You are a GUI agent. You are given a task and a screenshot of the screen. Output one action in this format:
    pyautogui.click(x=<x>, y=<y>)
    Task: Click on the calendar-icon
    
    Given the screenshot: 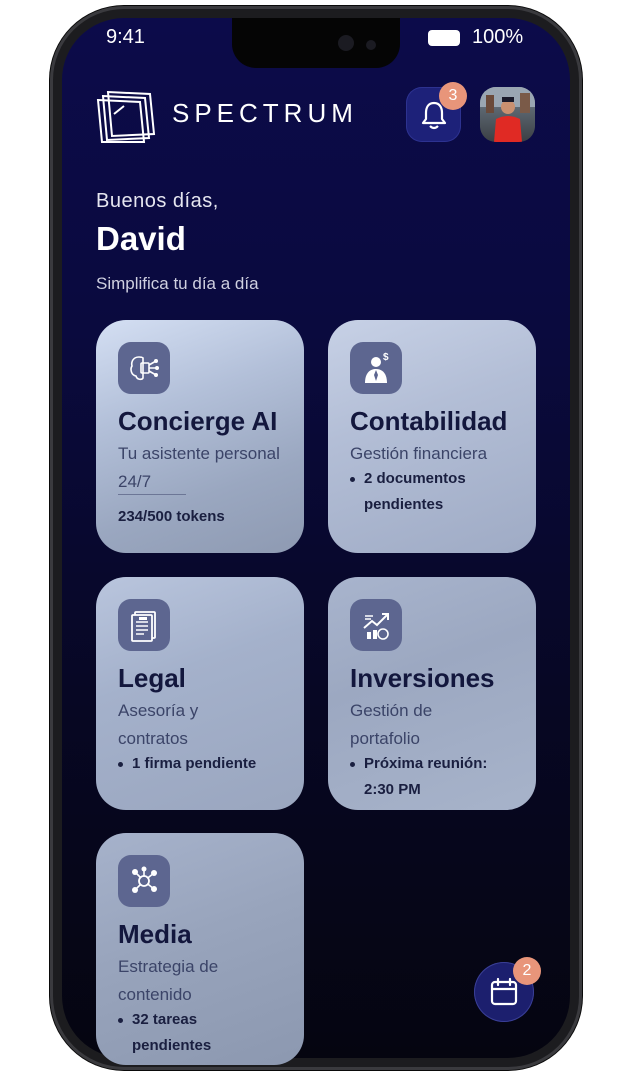 What is the action you would take?
    pyautogui.click(x=504, y=991)
    